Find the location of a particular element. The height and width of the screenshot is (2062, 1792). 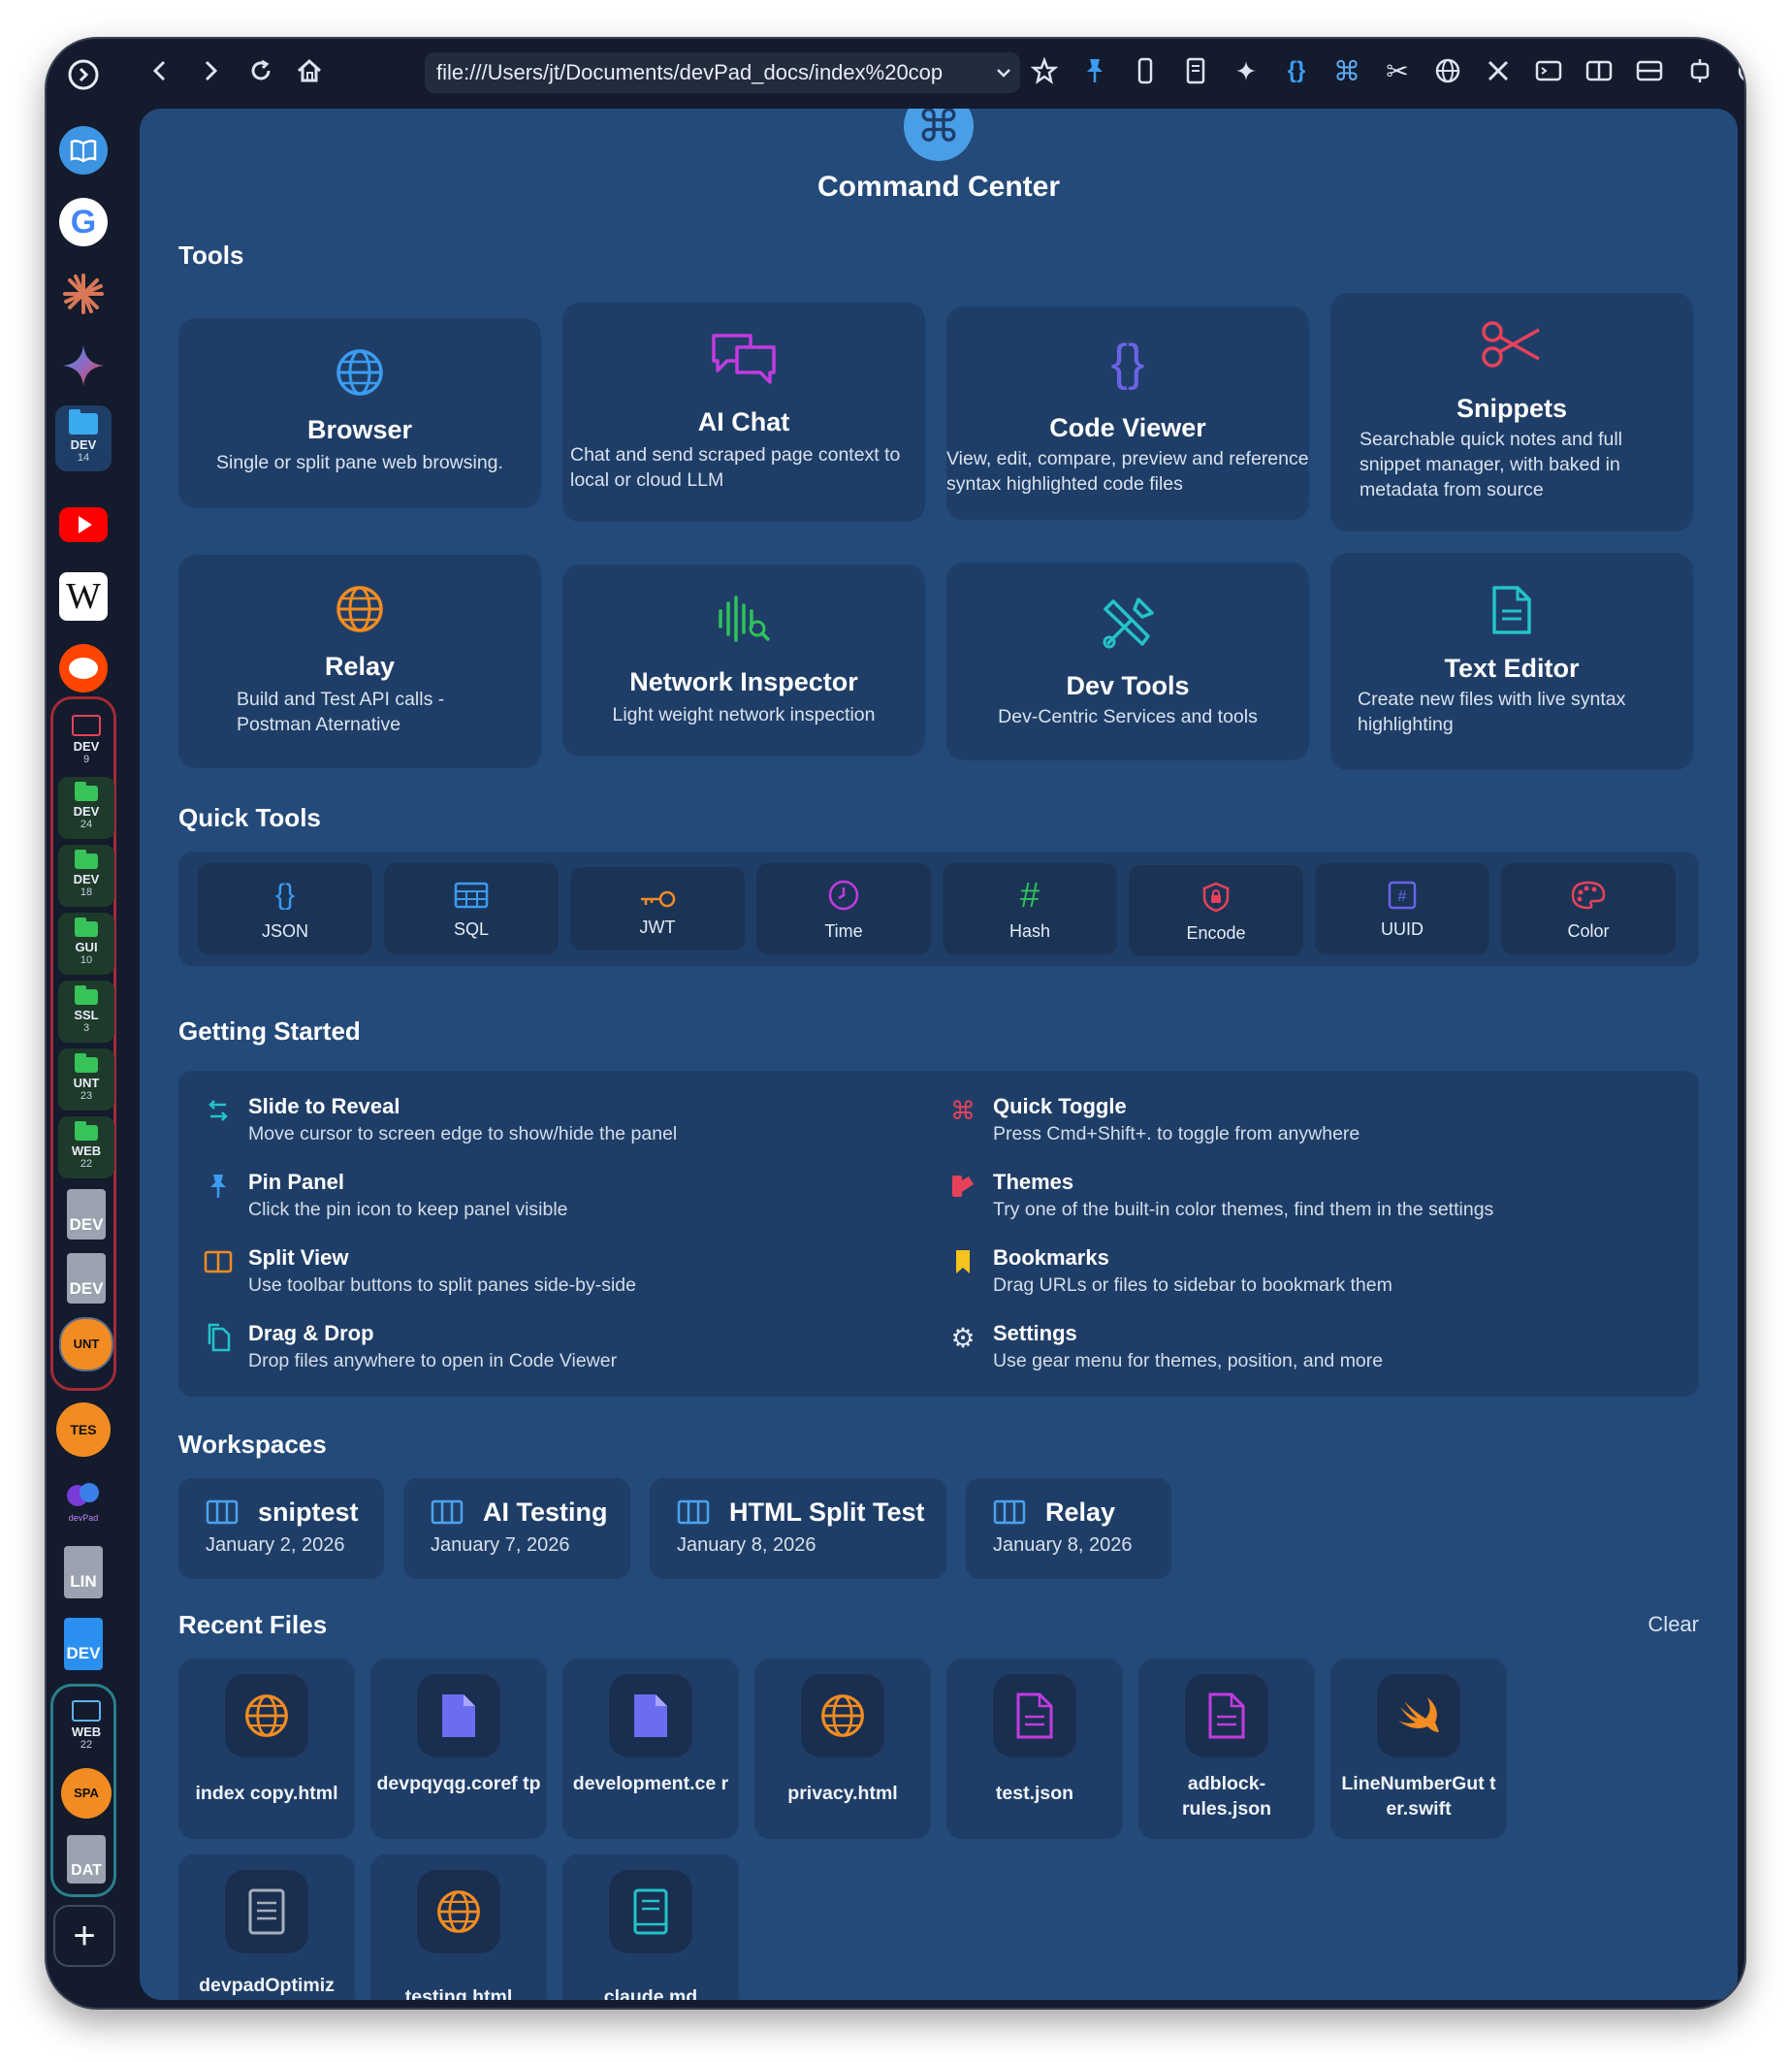

sidebar-folder-dev-14: DEV 14 is located at coordinates (83, 438).